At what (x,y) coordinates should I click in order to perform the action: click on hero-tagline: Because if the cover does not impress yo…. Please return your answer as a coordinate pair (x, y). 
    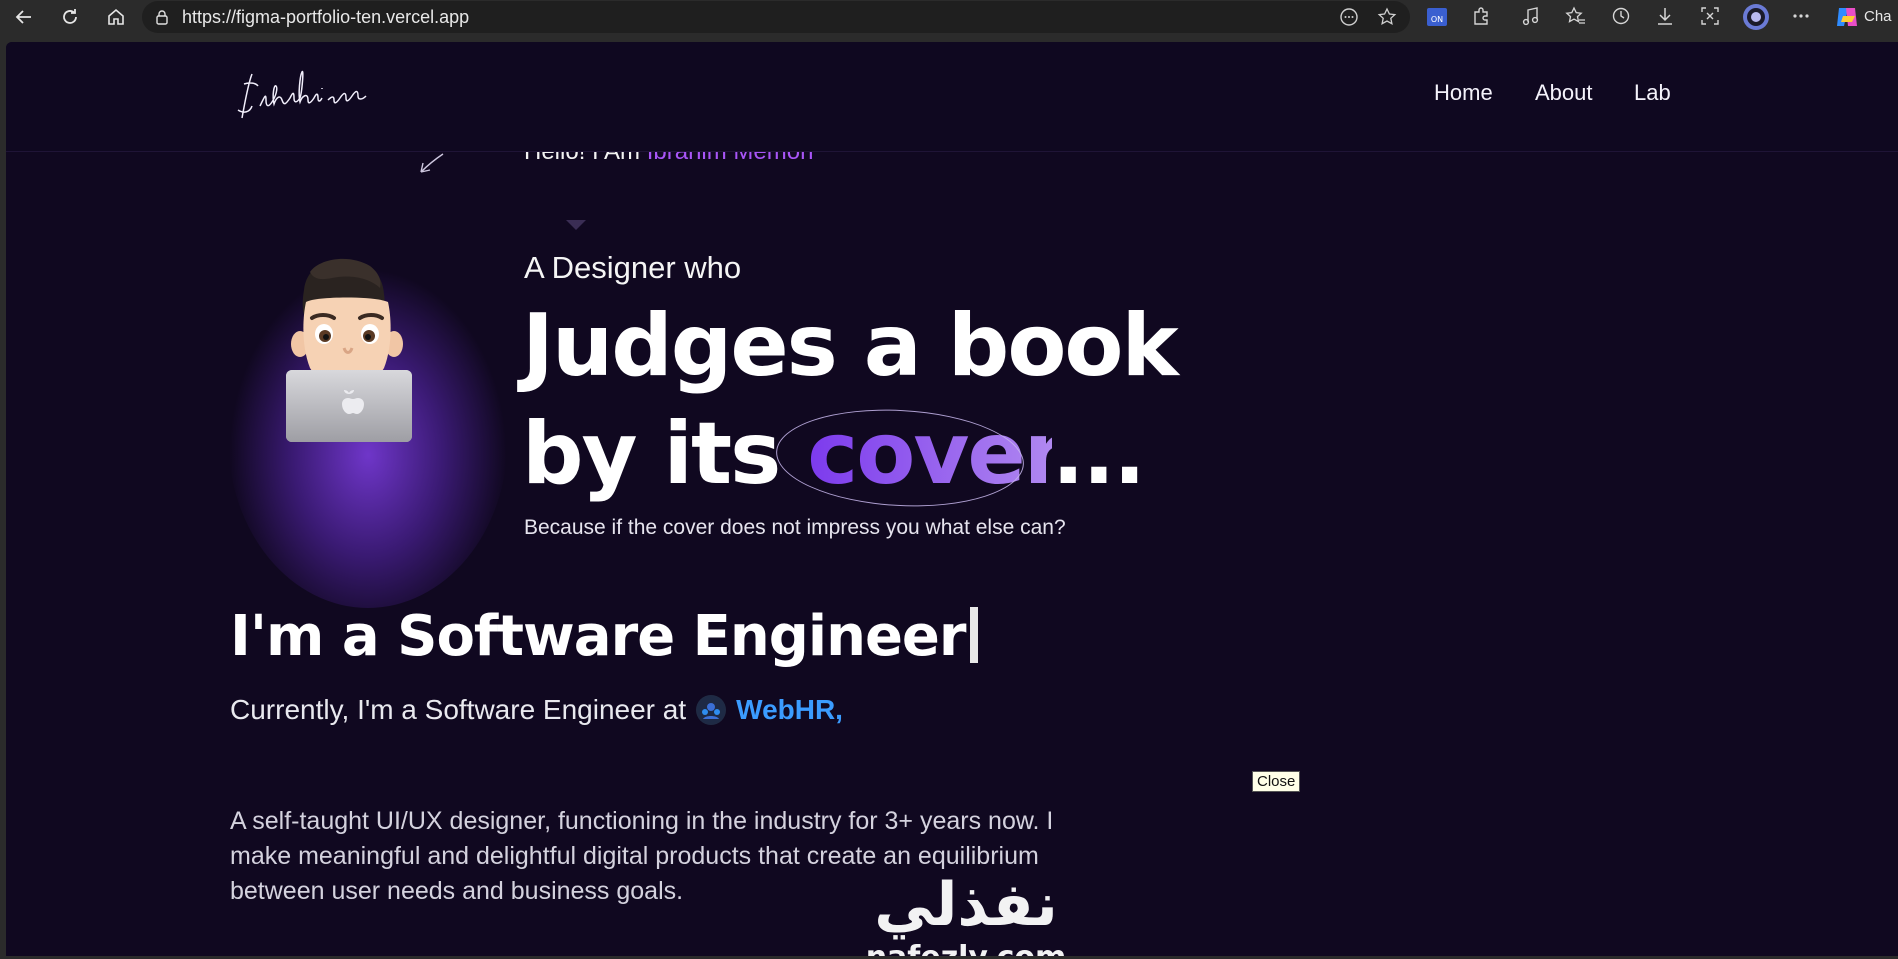
    Looking at the image, I should click on (795, 527).